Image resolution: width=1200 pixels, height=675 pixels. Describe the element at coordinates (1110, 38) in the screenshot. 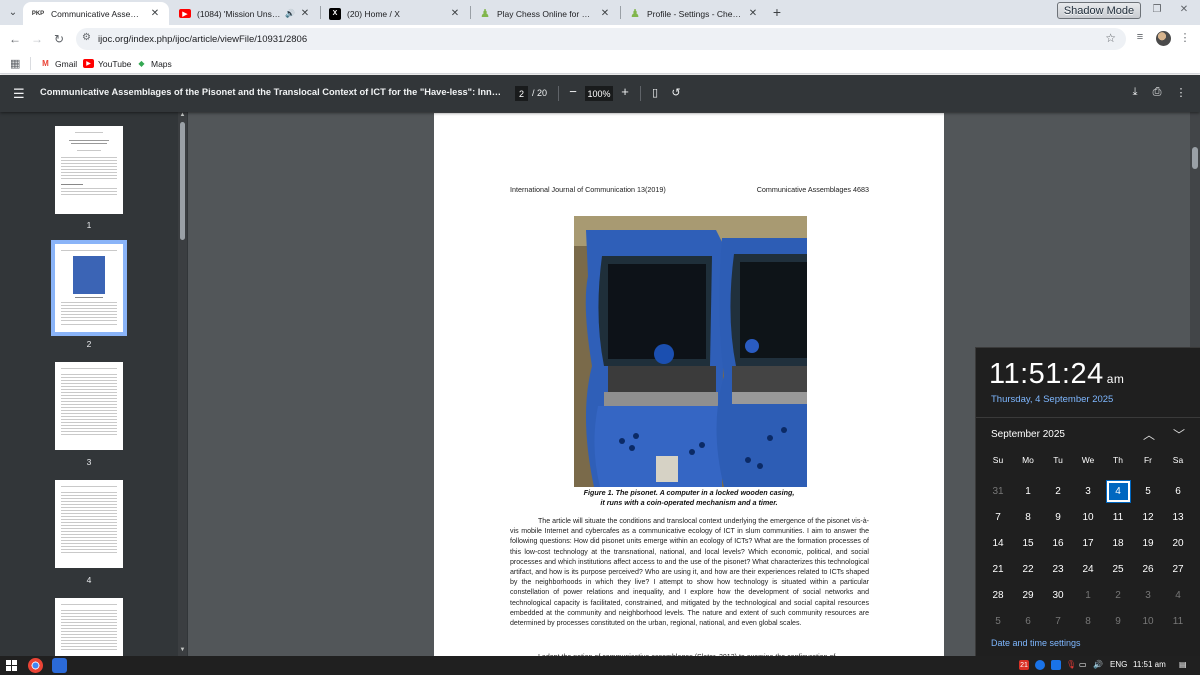

I see `bookmark-star-icon: ☆` at that location.